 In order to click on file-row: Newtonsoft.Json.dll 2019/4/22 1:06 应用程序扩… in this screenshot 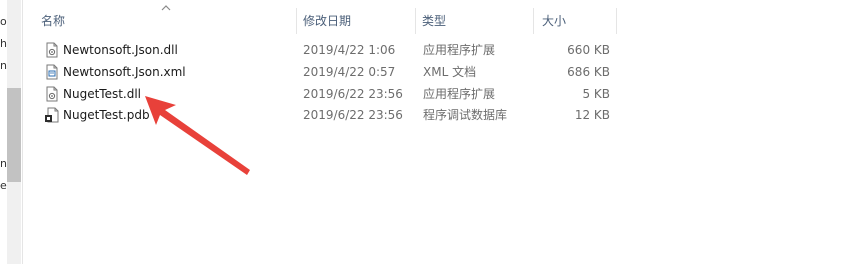, I will do `click(328, 50)`.